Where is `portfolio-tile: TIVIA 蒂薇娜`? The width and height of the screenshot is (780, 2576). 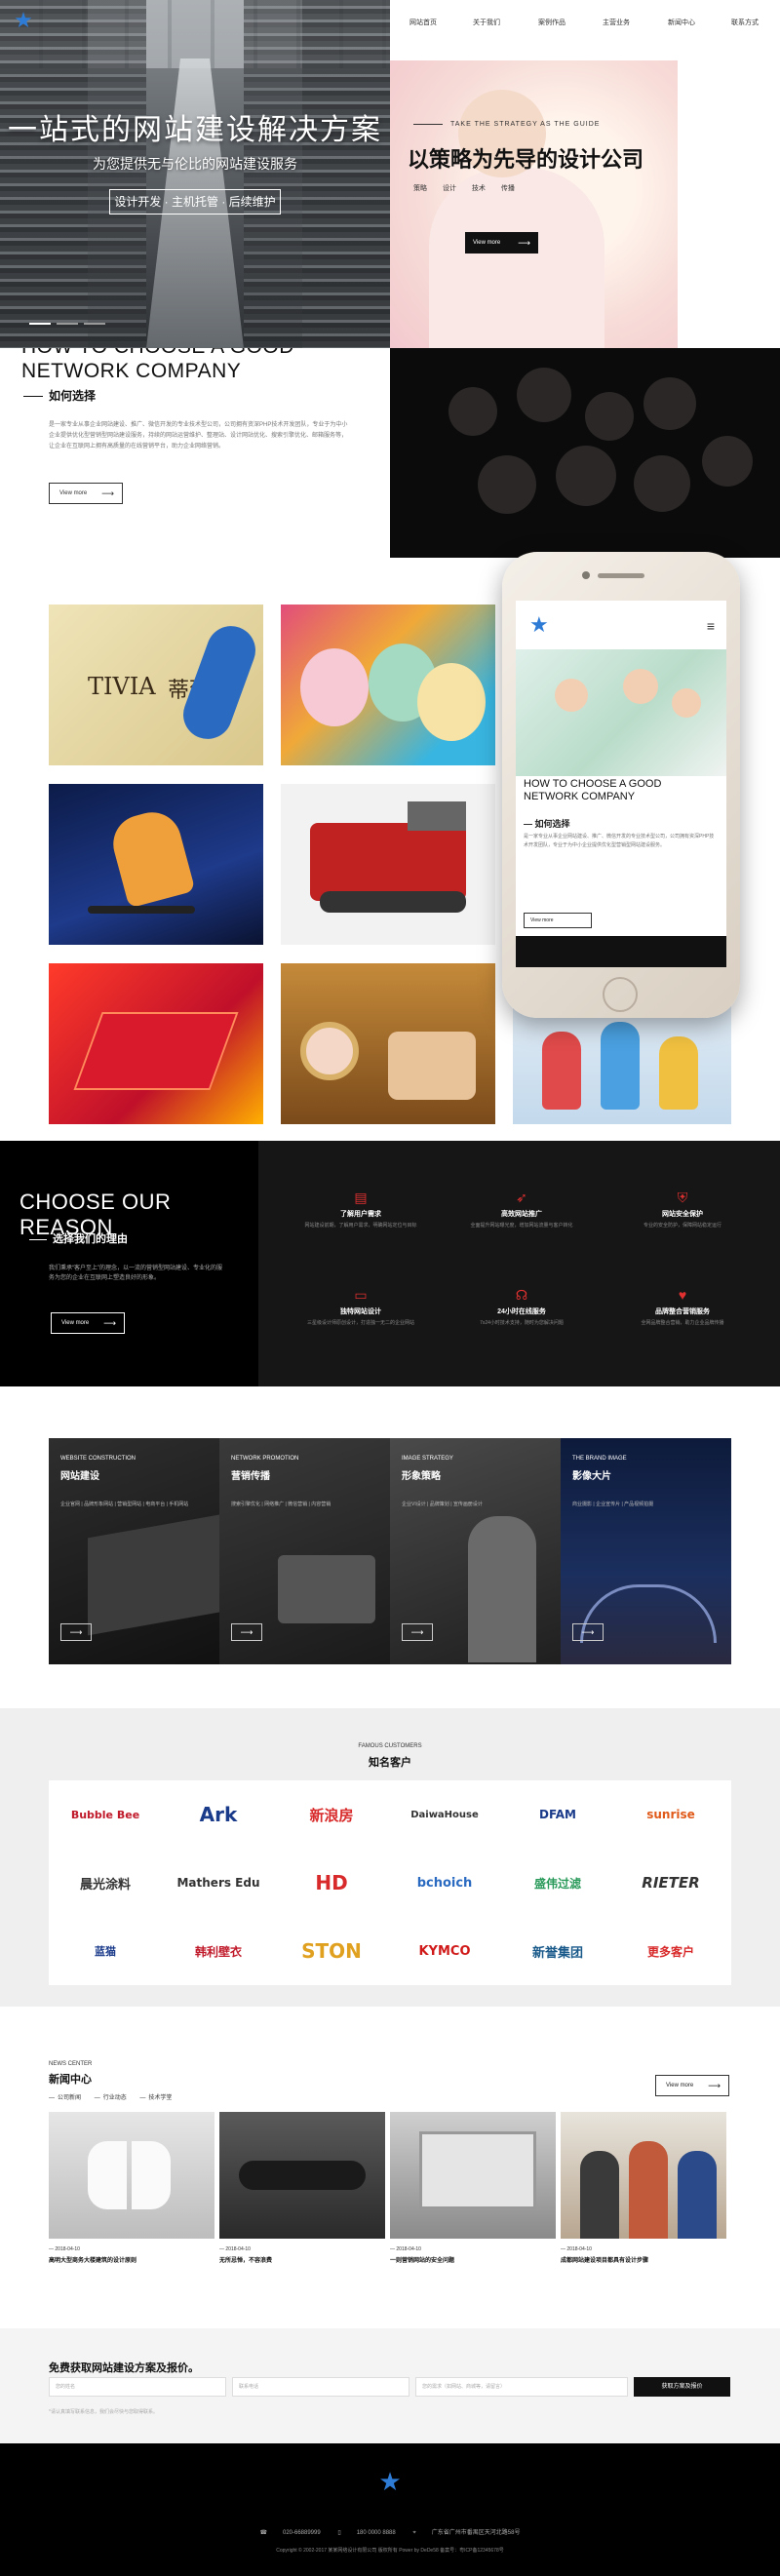
portfolio-tile: TIVIA 蒂薇娜 is located at coordinates (156, 685).